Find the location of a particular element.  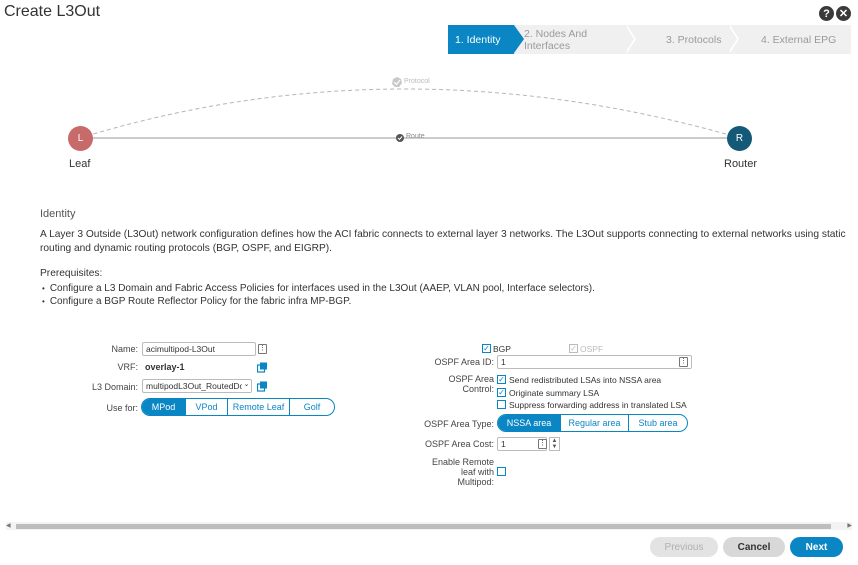

l3-domain-label: L3 Domain: is located at coordinates (114, 387).